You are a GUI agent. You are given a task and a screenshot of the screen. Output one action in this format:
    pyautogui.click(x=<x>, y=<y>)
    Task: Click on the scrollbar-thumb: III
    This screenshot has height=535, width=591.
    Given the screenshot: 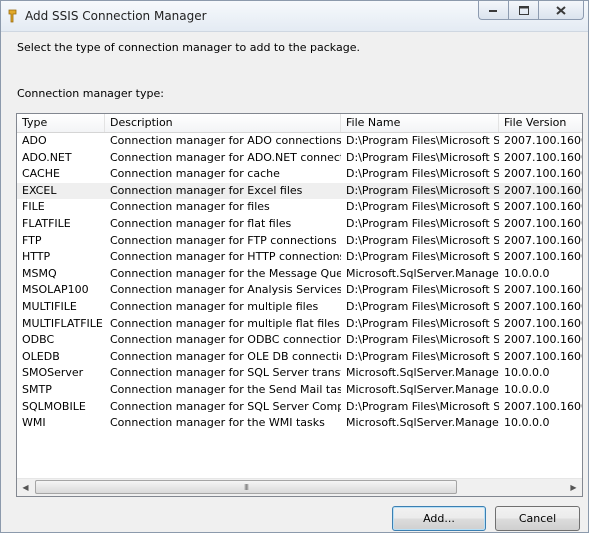 What is the action you would take?
    pyautogui.click(x=246, y=487)
    